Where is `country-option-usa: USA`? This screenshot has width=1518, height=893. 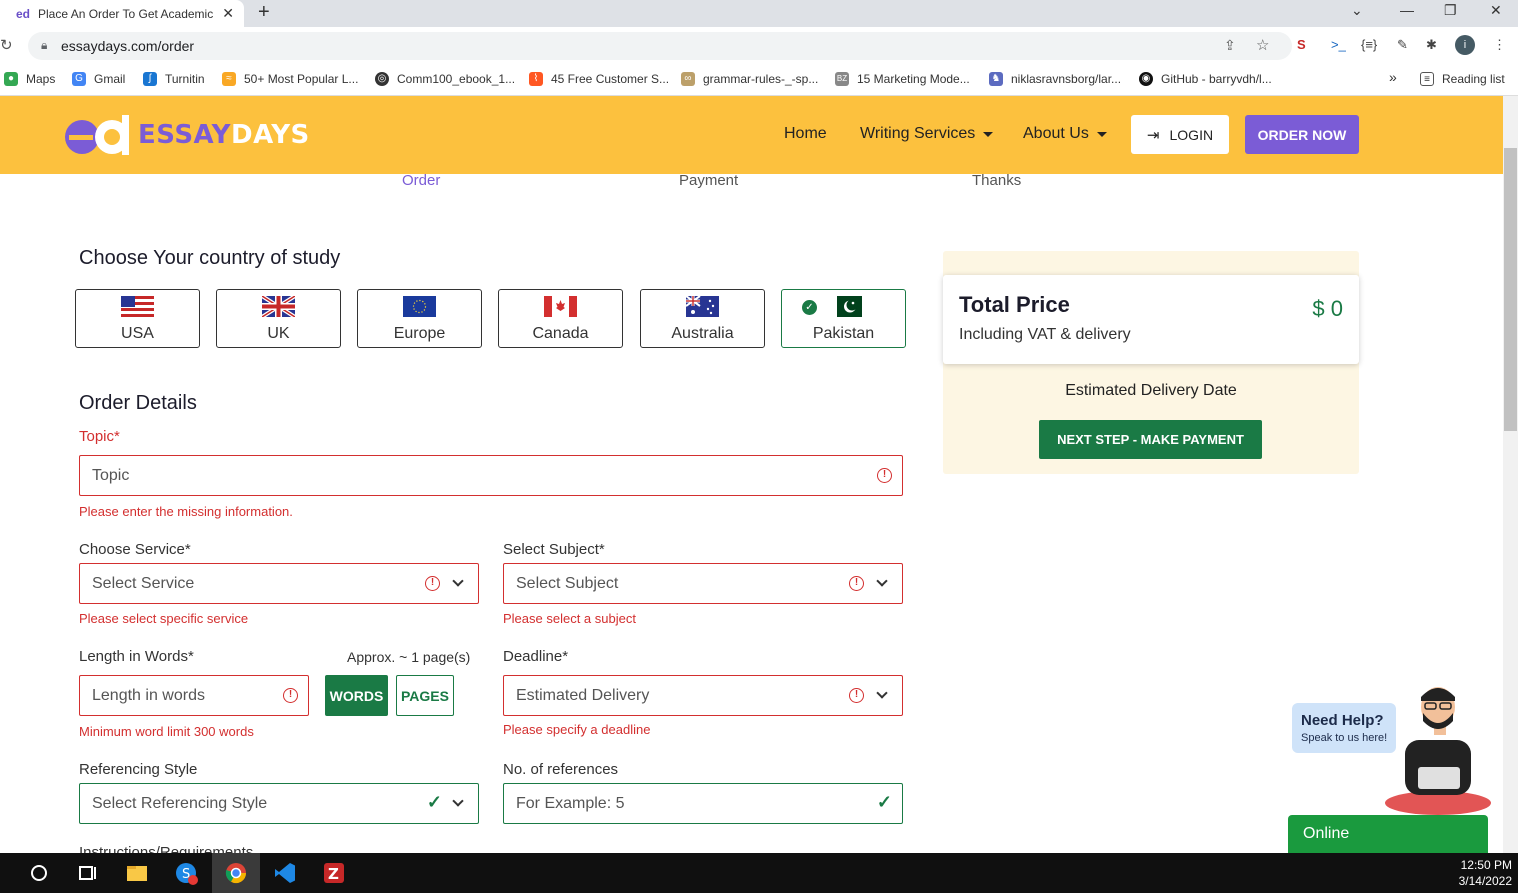 country-option-usa: USA is located at coordinates (137, 318).